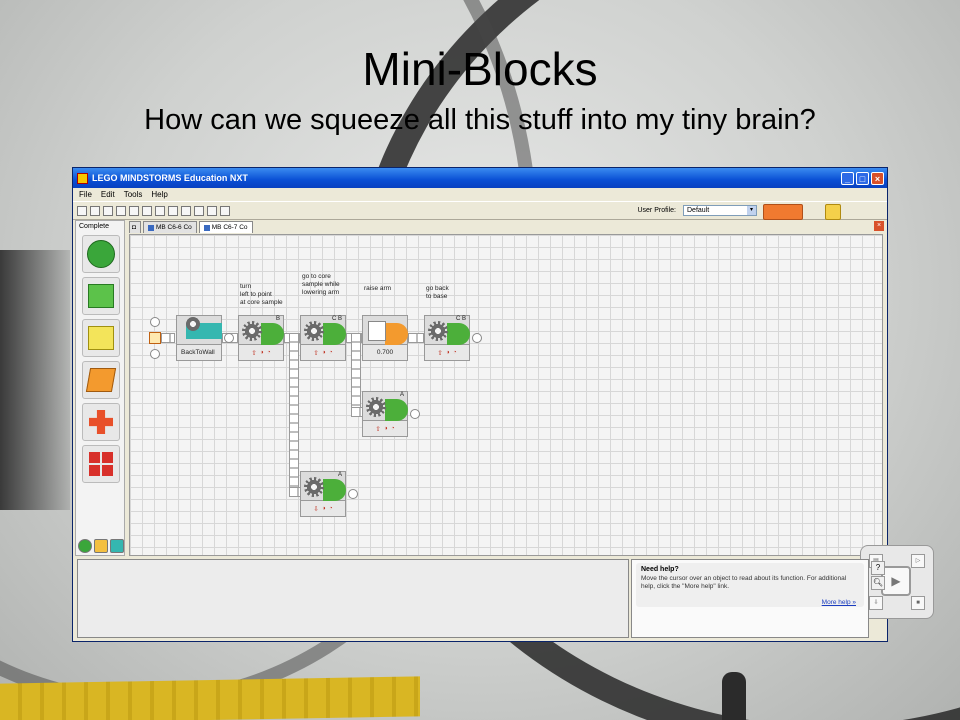 The height and width of the screenshot is (720, 960). What do you see at coordinates (212, 210) in the screenshot?
I see `comment-icon` at bounding box center [212, 210].